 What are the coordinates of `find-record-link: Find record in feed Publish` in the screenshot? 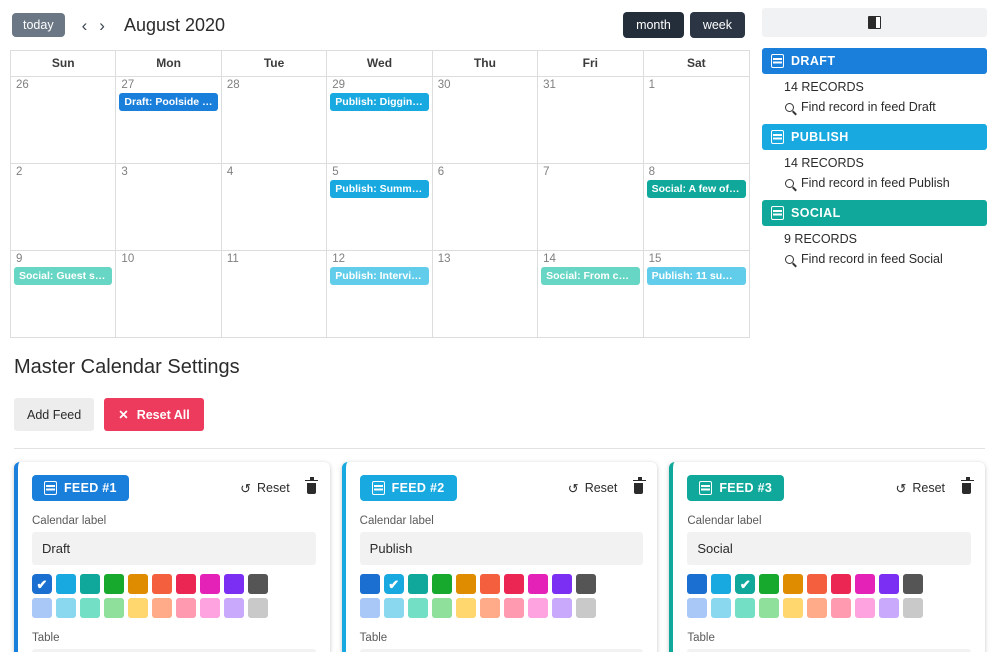 It's located at (885, 183).